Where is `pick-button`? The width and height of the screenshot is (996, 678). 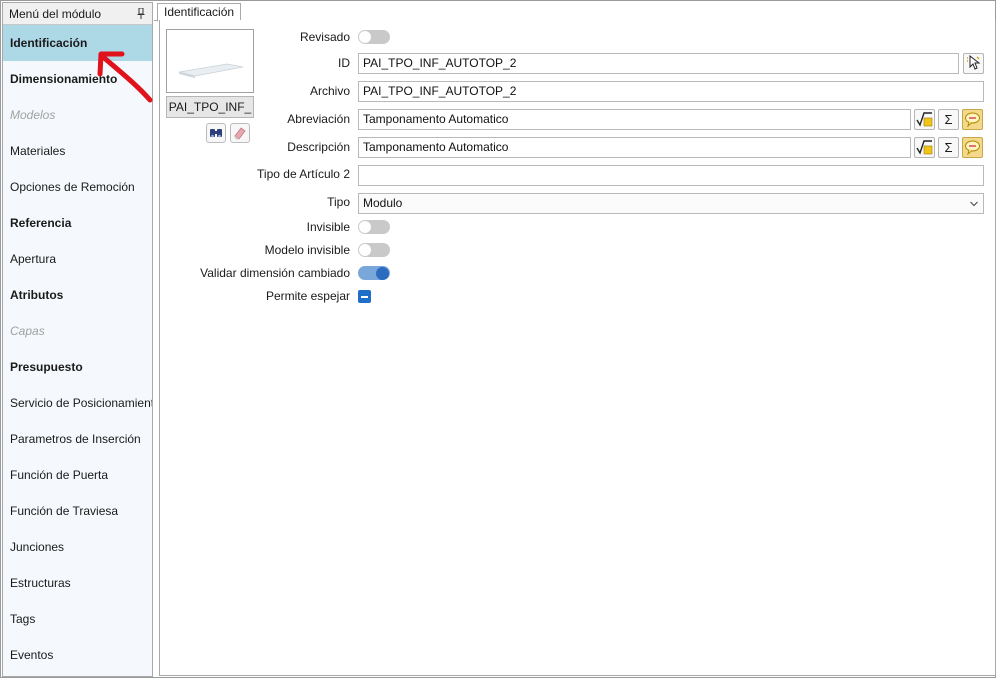 pick-button is located at coordinates (973, 63).